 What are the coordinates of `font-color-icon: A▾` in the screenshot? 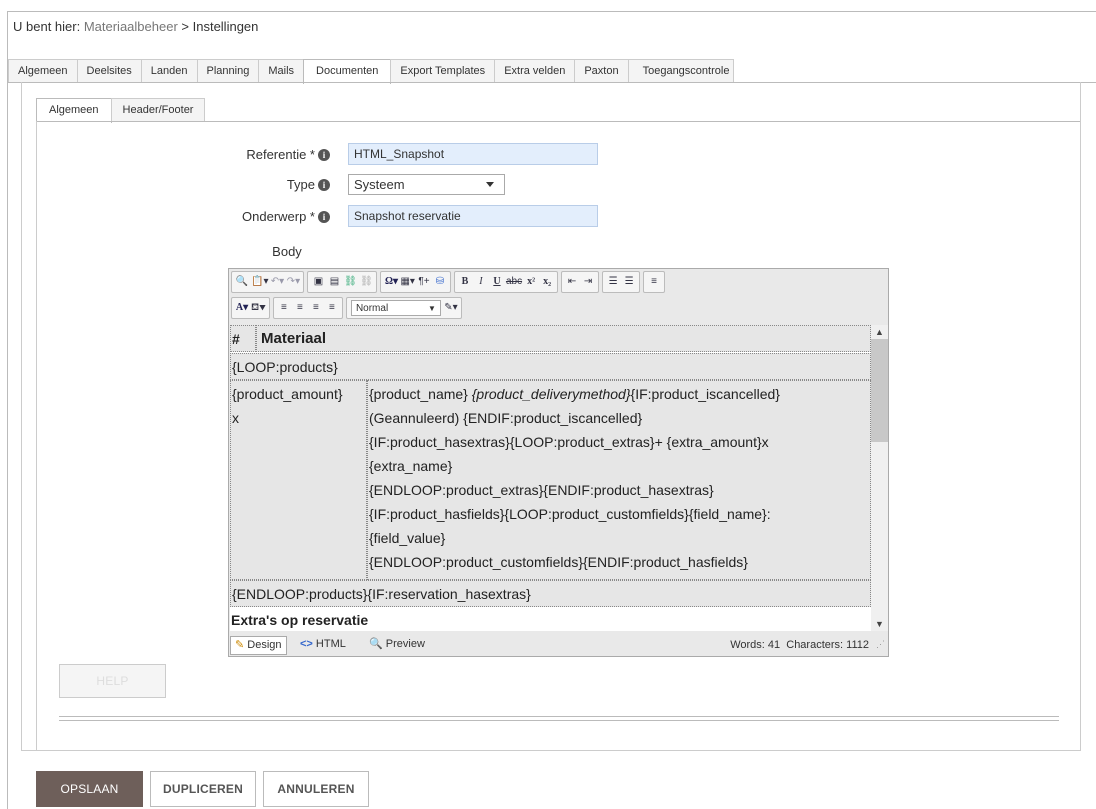 It's located at (242, 308).